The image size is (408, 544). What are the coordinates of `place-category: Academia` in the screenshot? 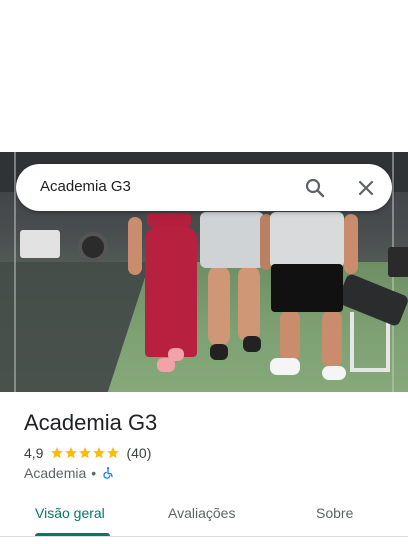 It's located at (55, 473).